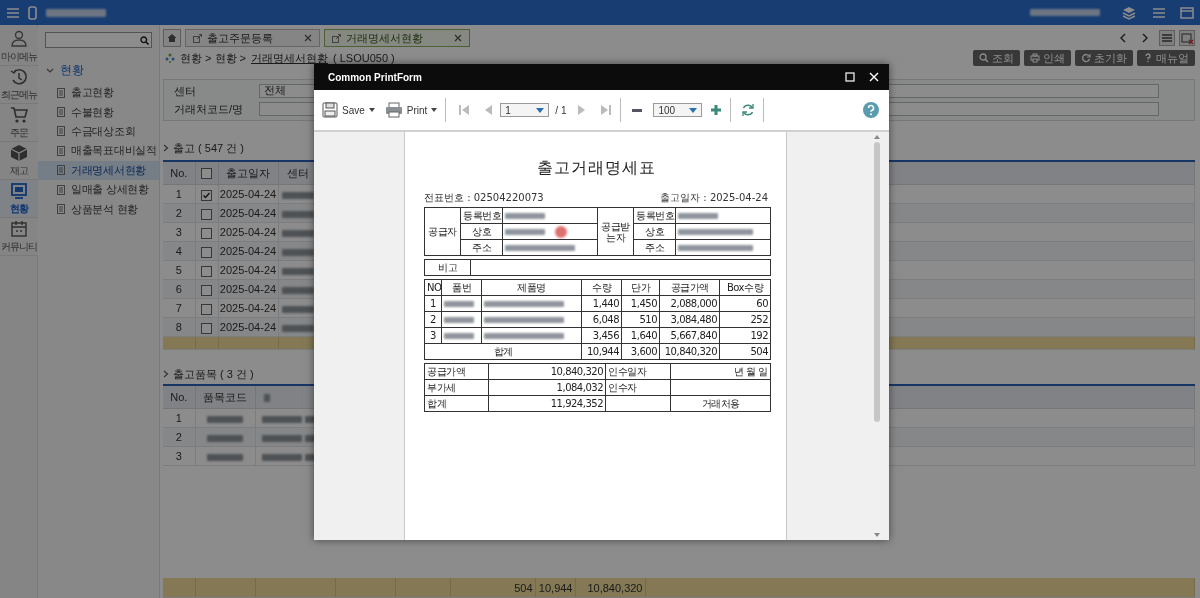  Describe the element at coordinates (1104, 58) in the screenshot. I see `action-button: 초기화` at that location.